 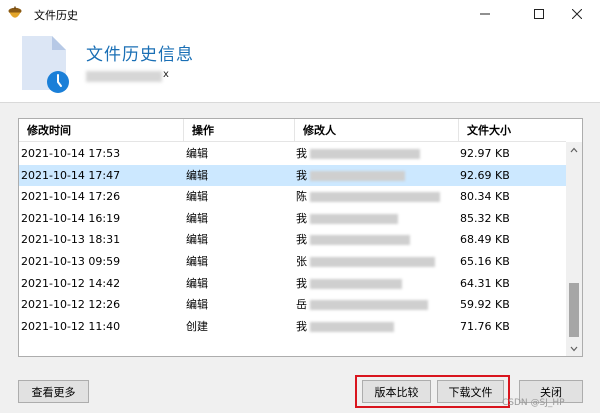 What do you see at coordinates (293, 197) in the screenshot?
I see `table-row: 2021-10-14 17:26 编辑 陈 80.34 KB` at bounding box center [293, 197].